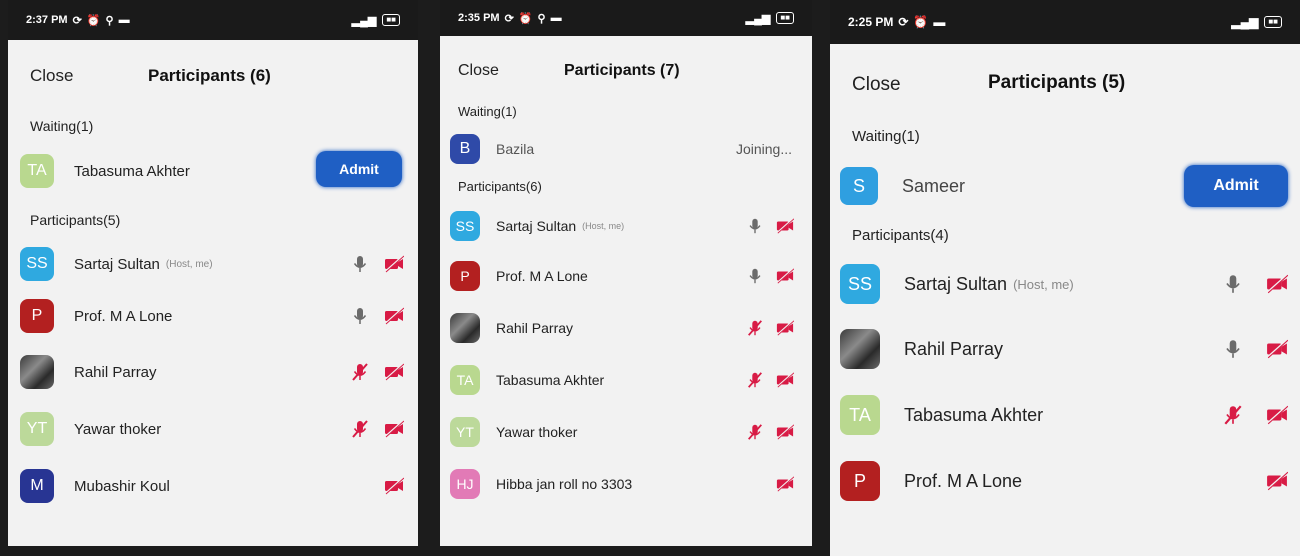  Describe the element at coordinates (465, 432) in the screenshot. I see `avatar: YT` at that location.